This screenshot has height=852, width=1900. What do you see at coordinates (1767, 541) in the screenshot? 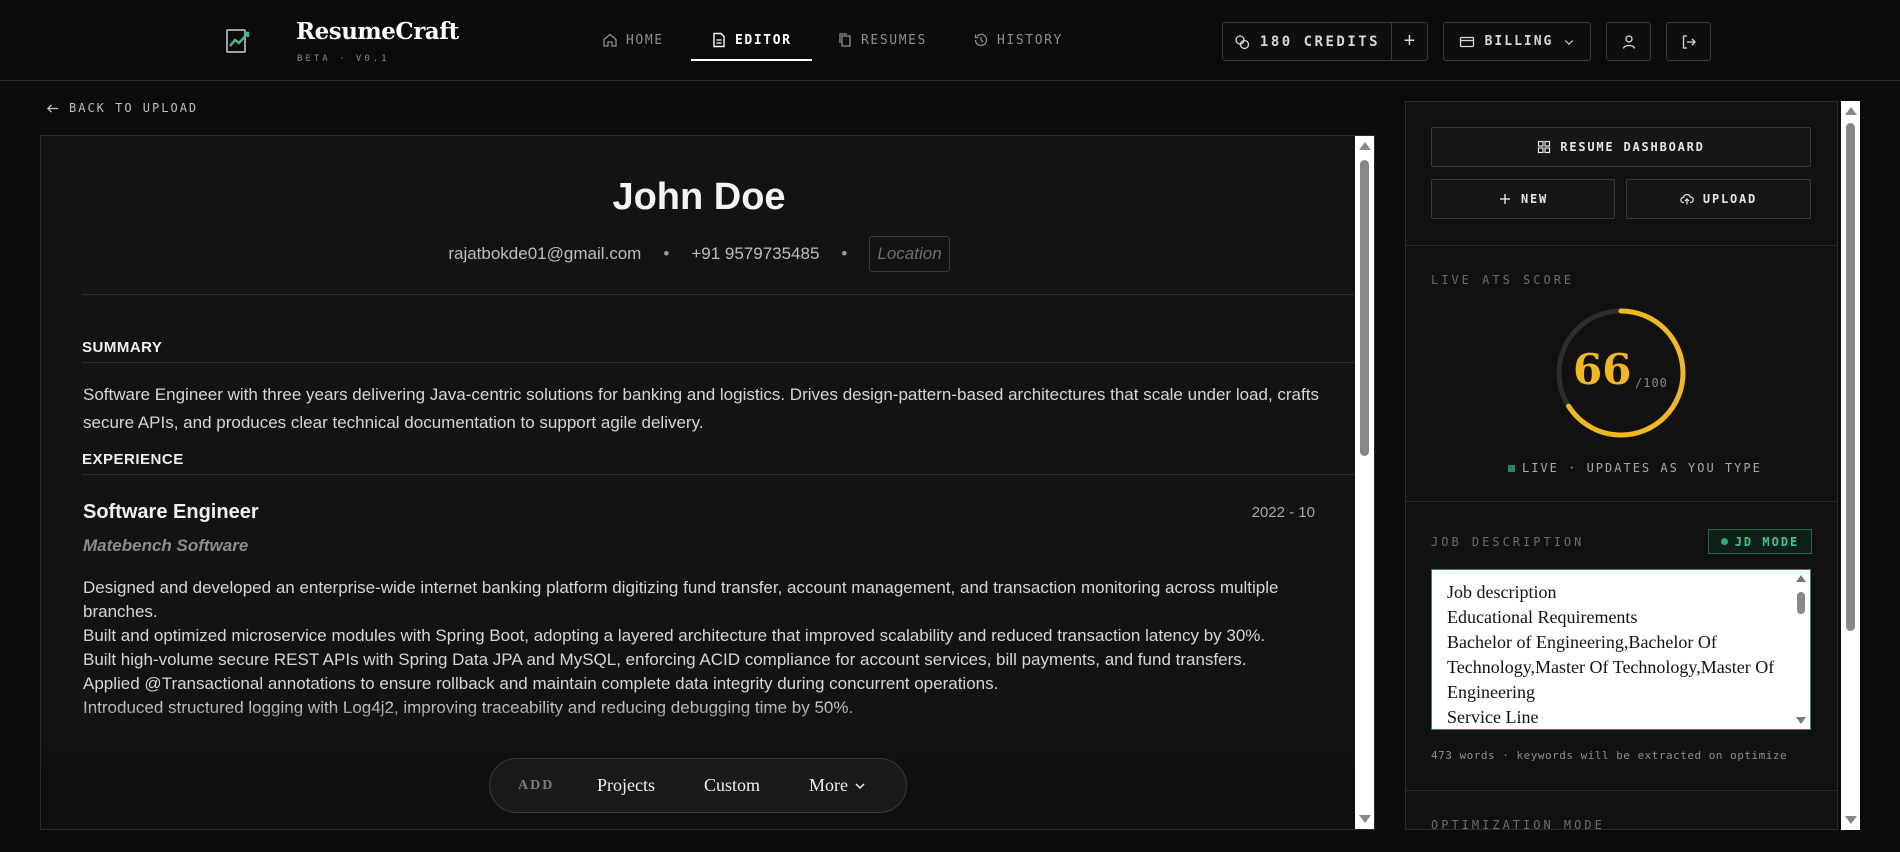
I see `jd-mode-label: JD MODE` at bounding box center [1767, 541].